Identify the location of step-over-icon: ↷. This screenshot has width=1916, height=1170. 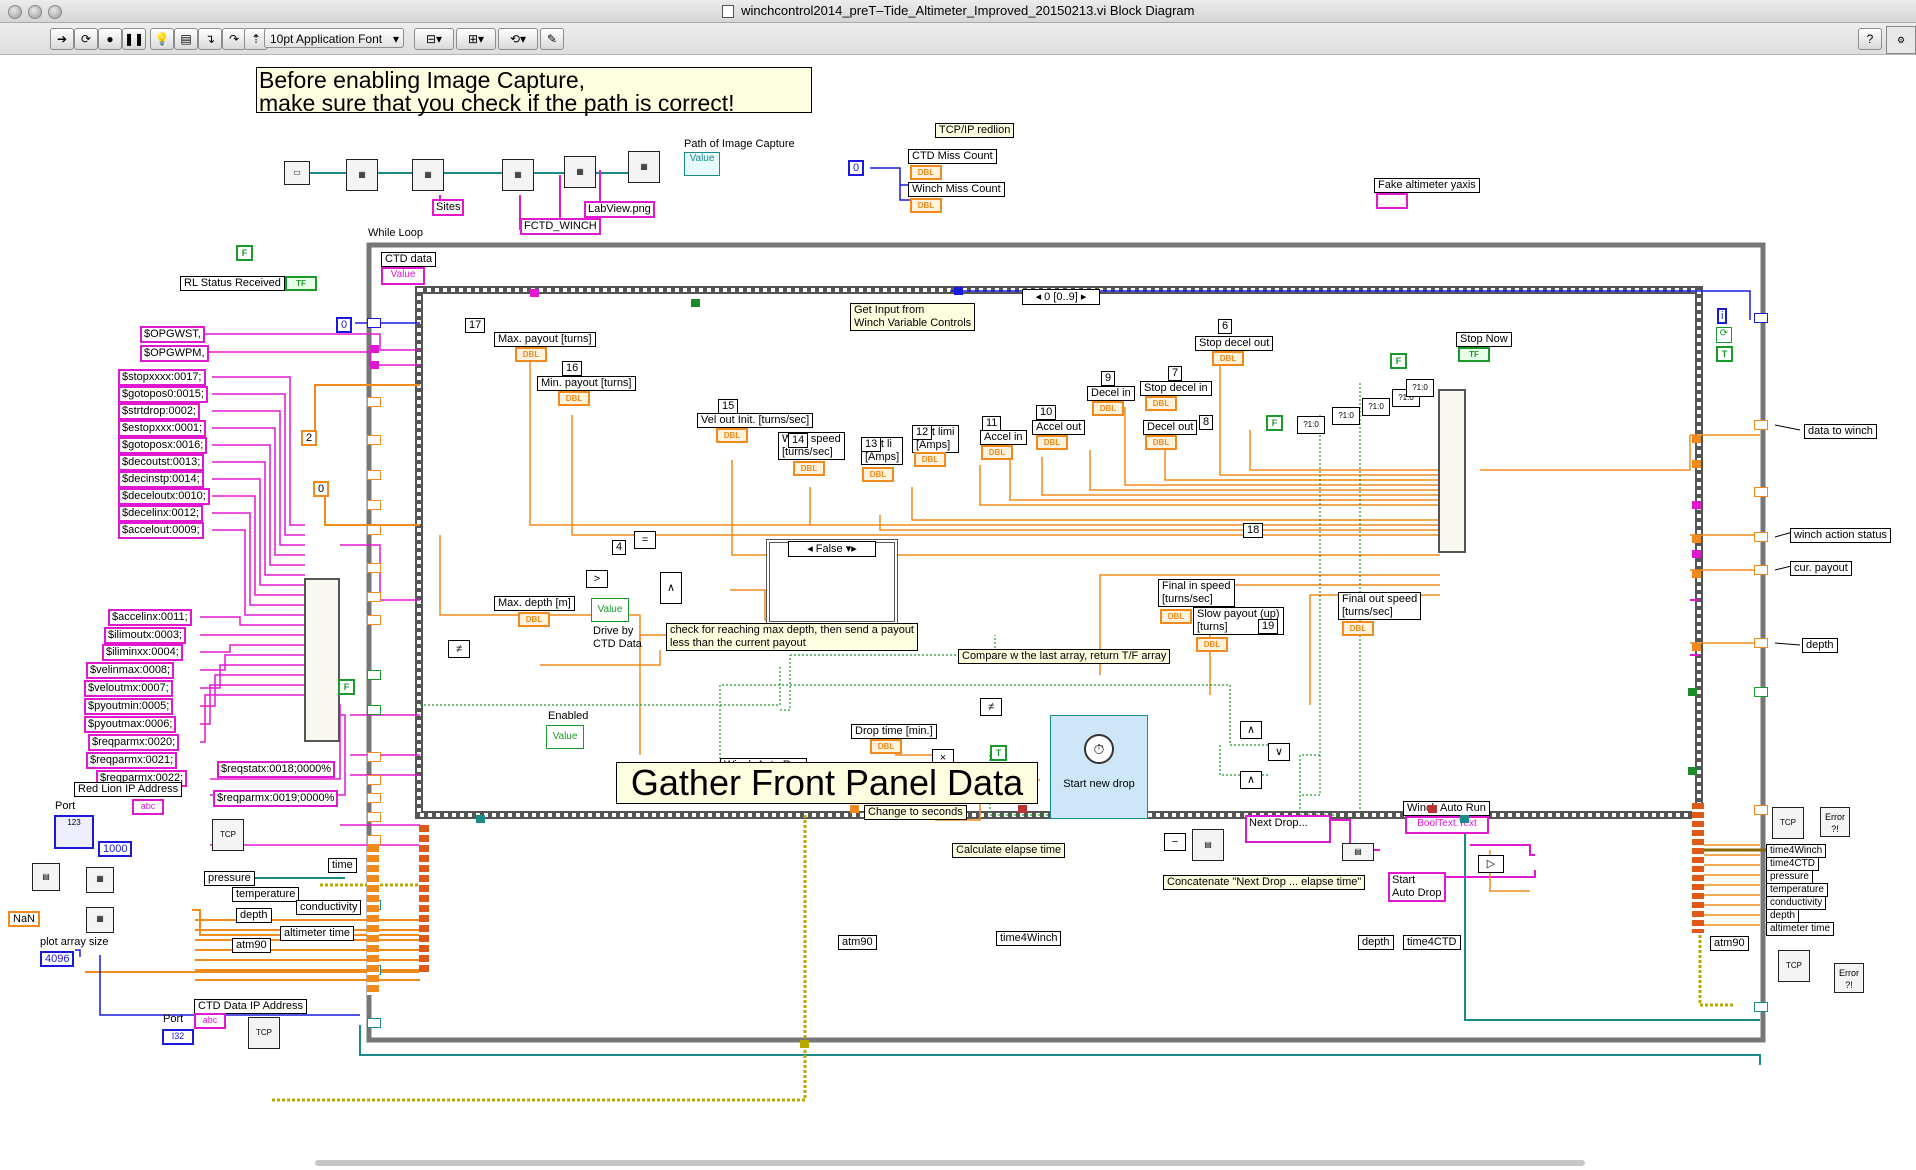
(234, 39).